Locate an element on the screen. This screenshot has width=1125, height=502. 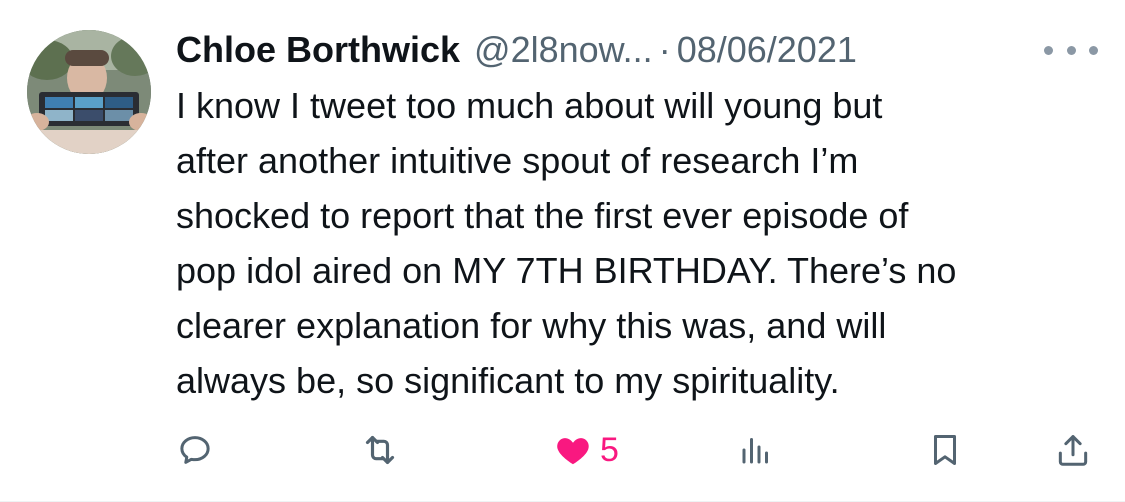
tweet-header: Chloe Borthwick @2l8now... · 08/06/2021 is located at coordinates (516, 50).